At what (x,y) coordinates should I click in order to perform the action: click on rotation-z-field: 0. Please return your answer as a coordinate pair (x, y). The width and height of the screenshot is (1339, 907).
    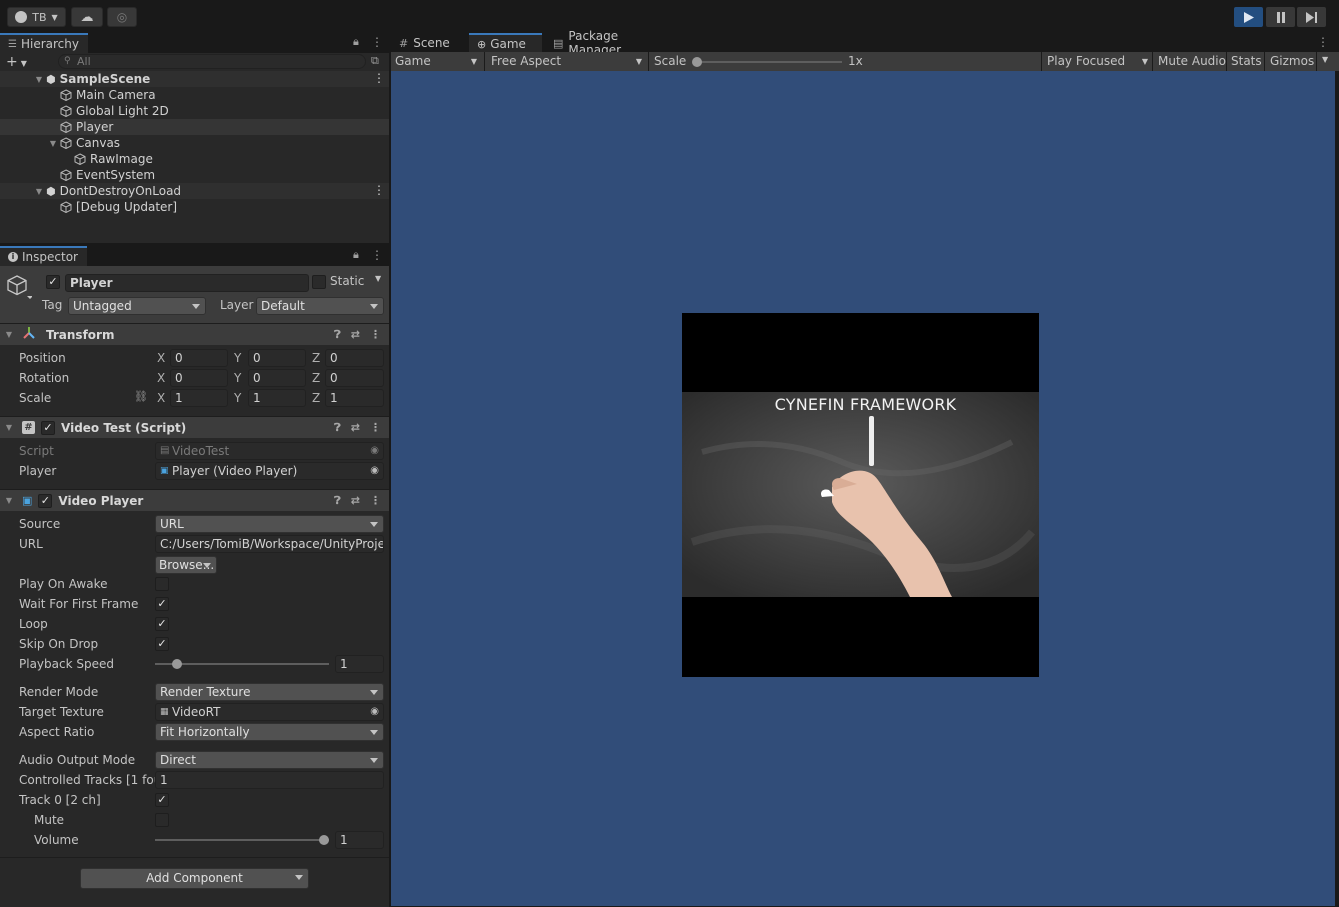
    Looking at the image, I should click on (354, 378).